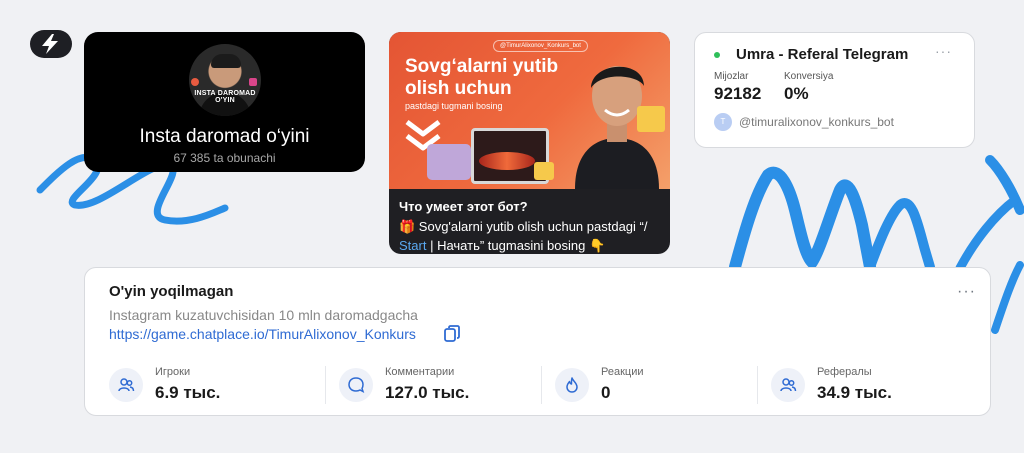 The height and width of the screenshot is (453, 1024). Describe the element at coordinates (606, 392) in the screenshot. I see `stat-value: 0` at that location.